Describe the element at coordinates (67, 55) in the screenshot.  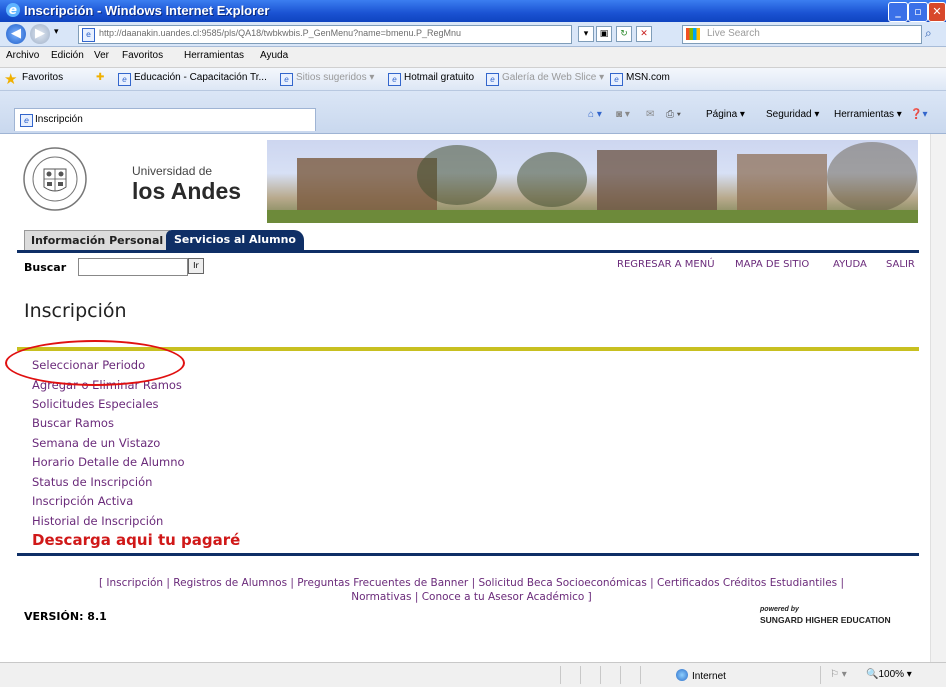
I see `menu-edicion: Edición` at that location.